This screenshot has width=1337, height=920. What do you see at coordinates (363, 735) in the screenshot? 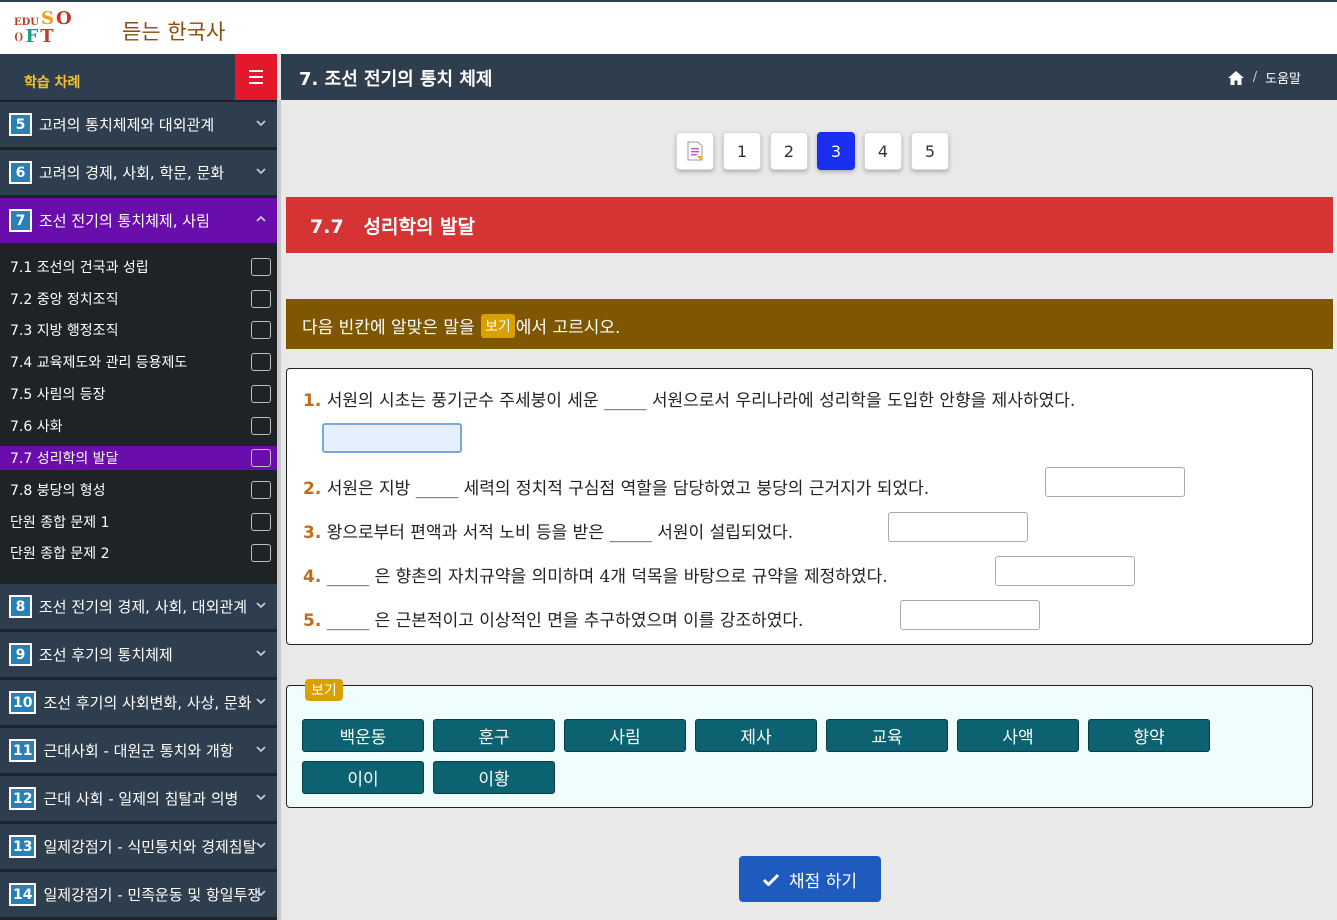
I see `word-chip: 백운동` at bounding box center [363, 735].